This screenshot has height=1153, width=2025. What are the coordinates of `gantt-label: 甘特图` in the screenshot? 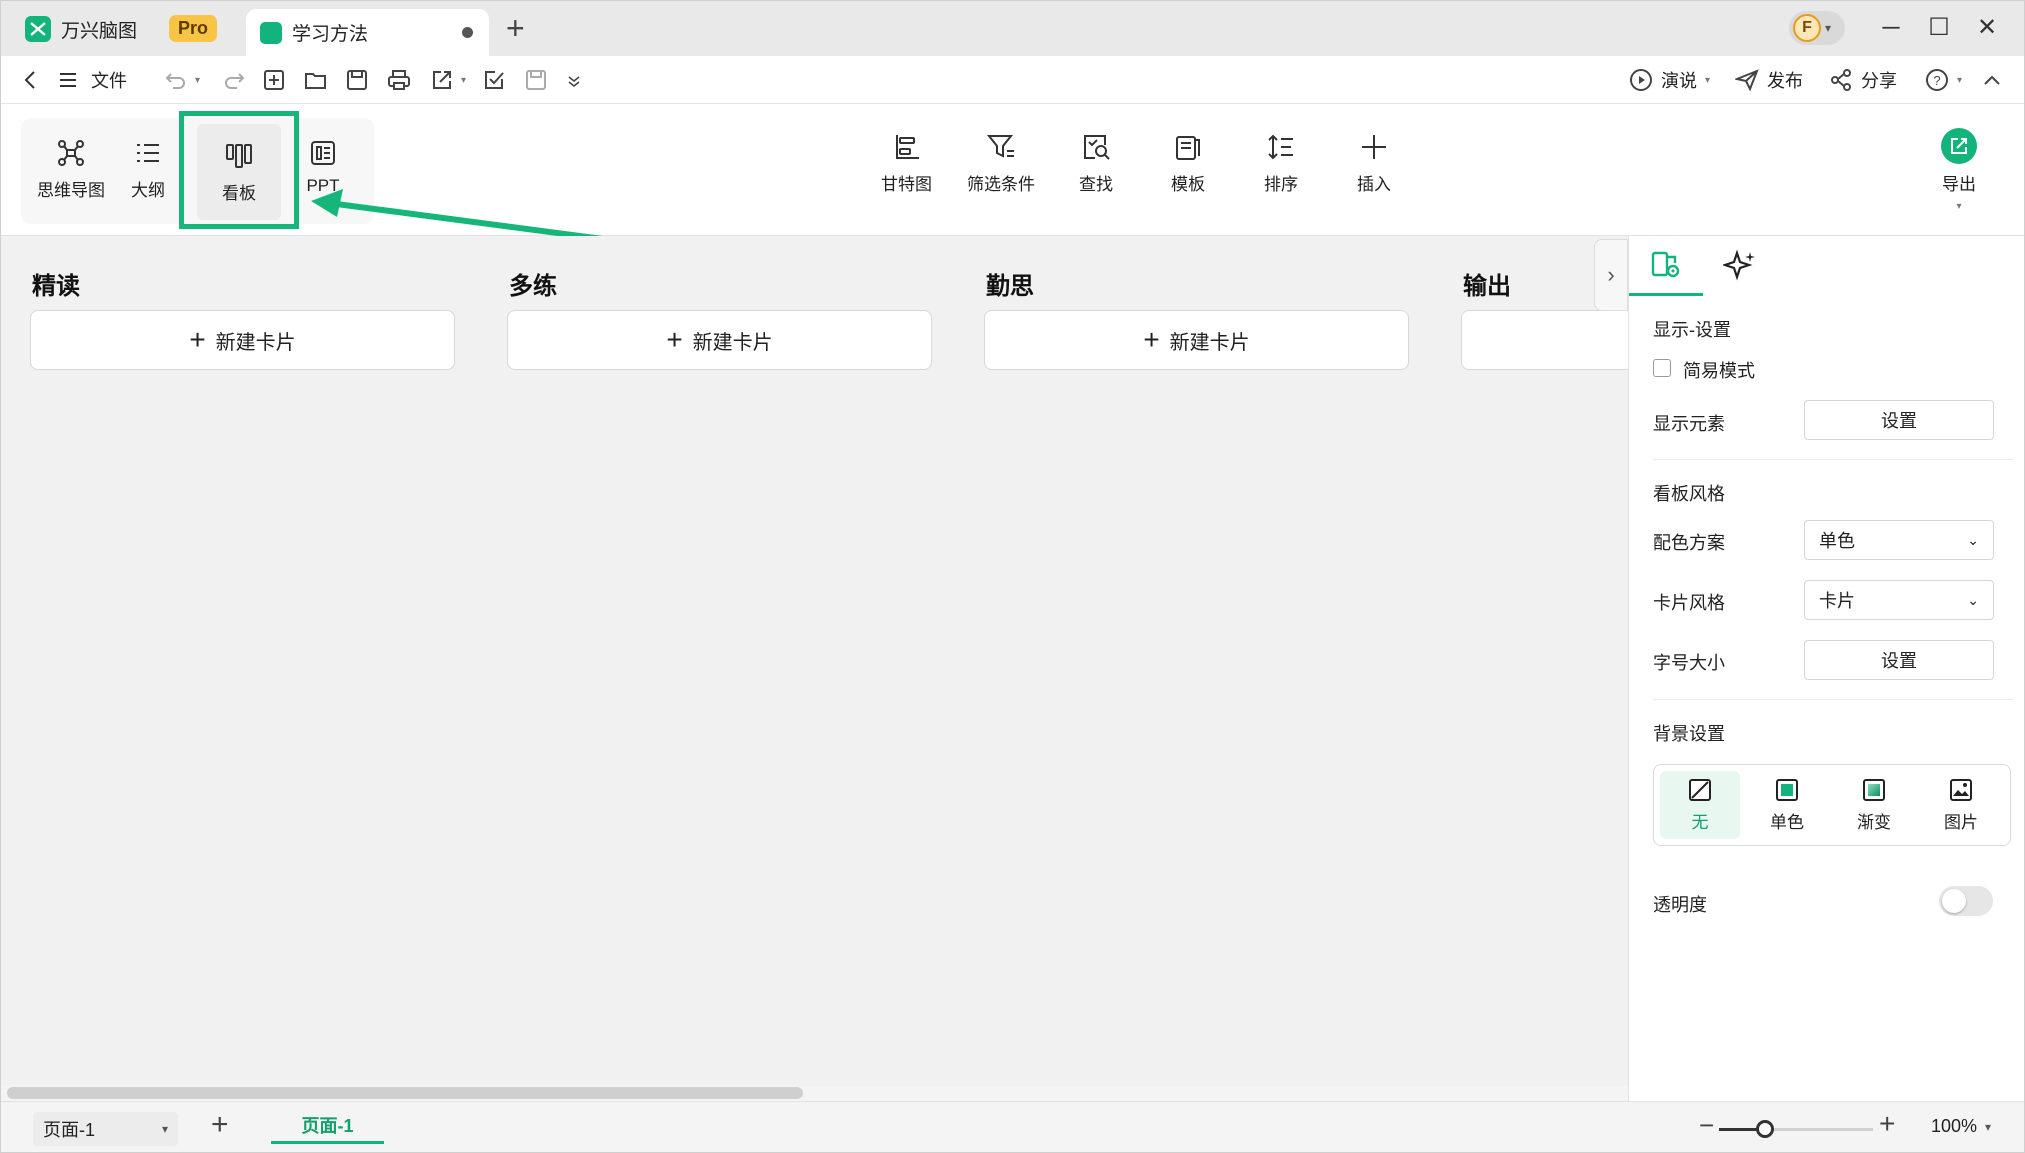 It's located at (906, 184).